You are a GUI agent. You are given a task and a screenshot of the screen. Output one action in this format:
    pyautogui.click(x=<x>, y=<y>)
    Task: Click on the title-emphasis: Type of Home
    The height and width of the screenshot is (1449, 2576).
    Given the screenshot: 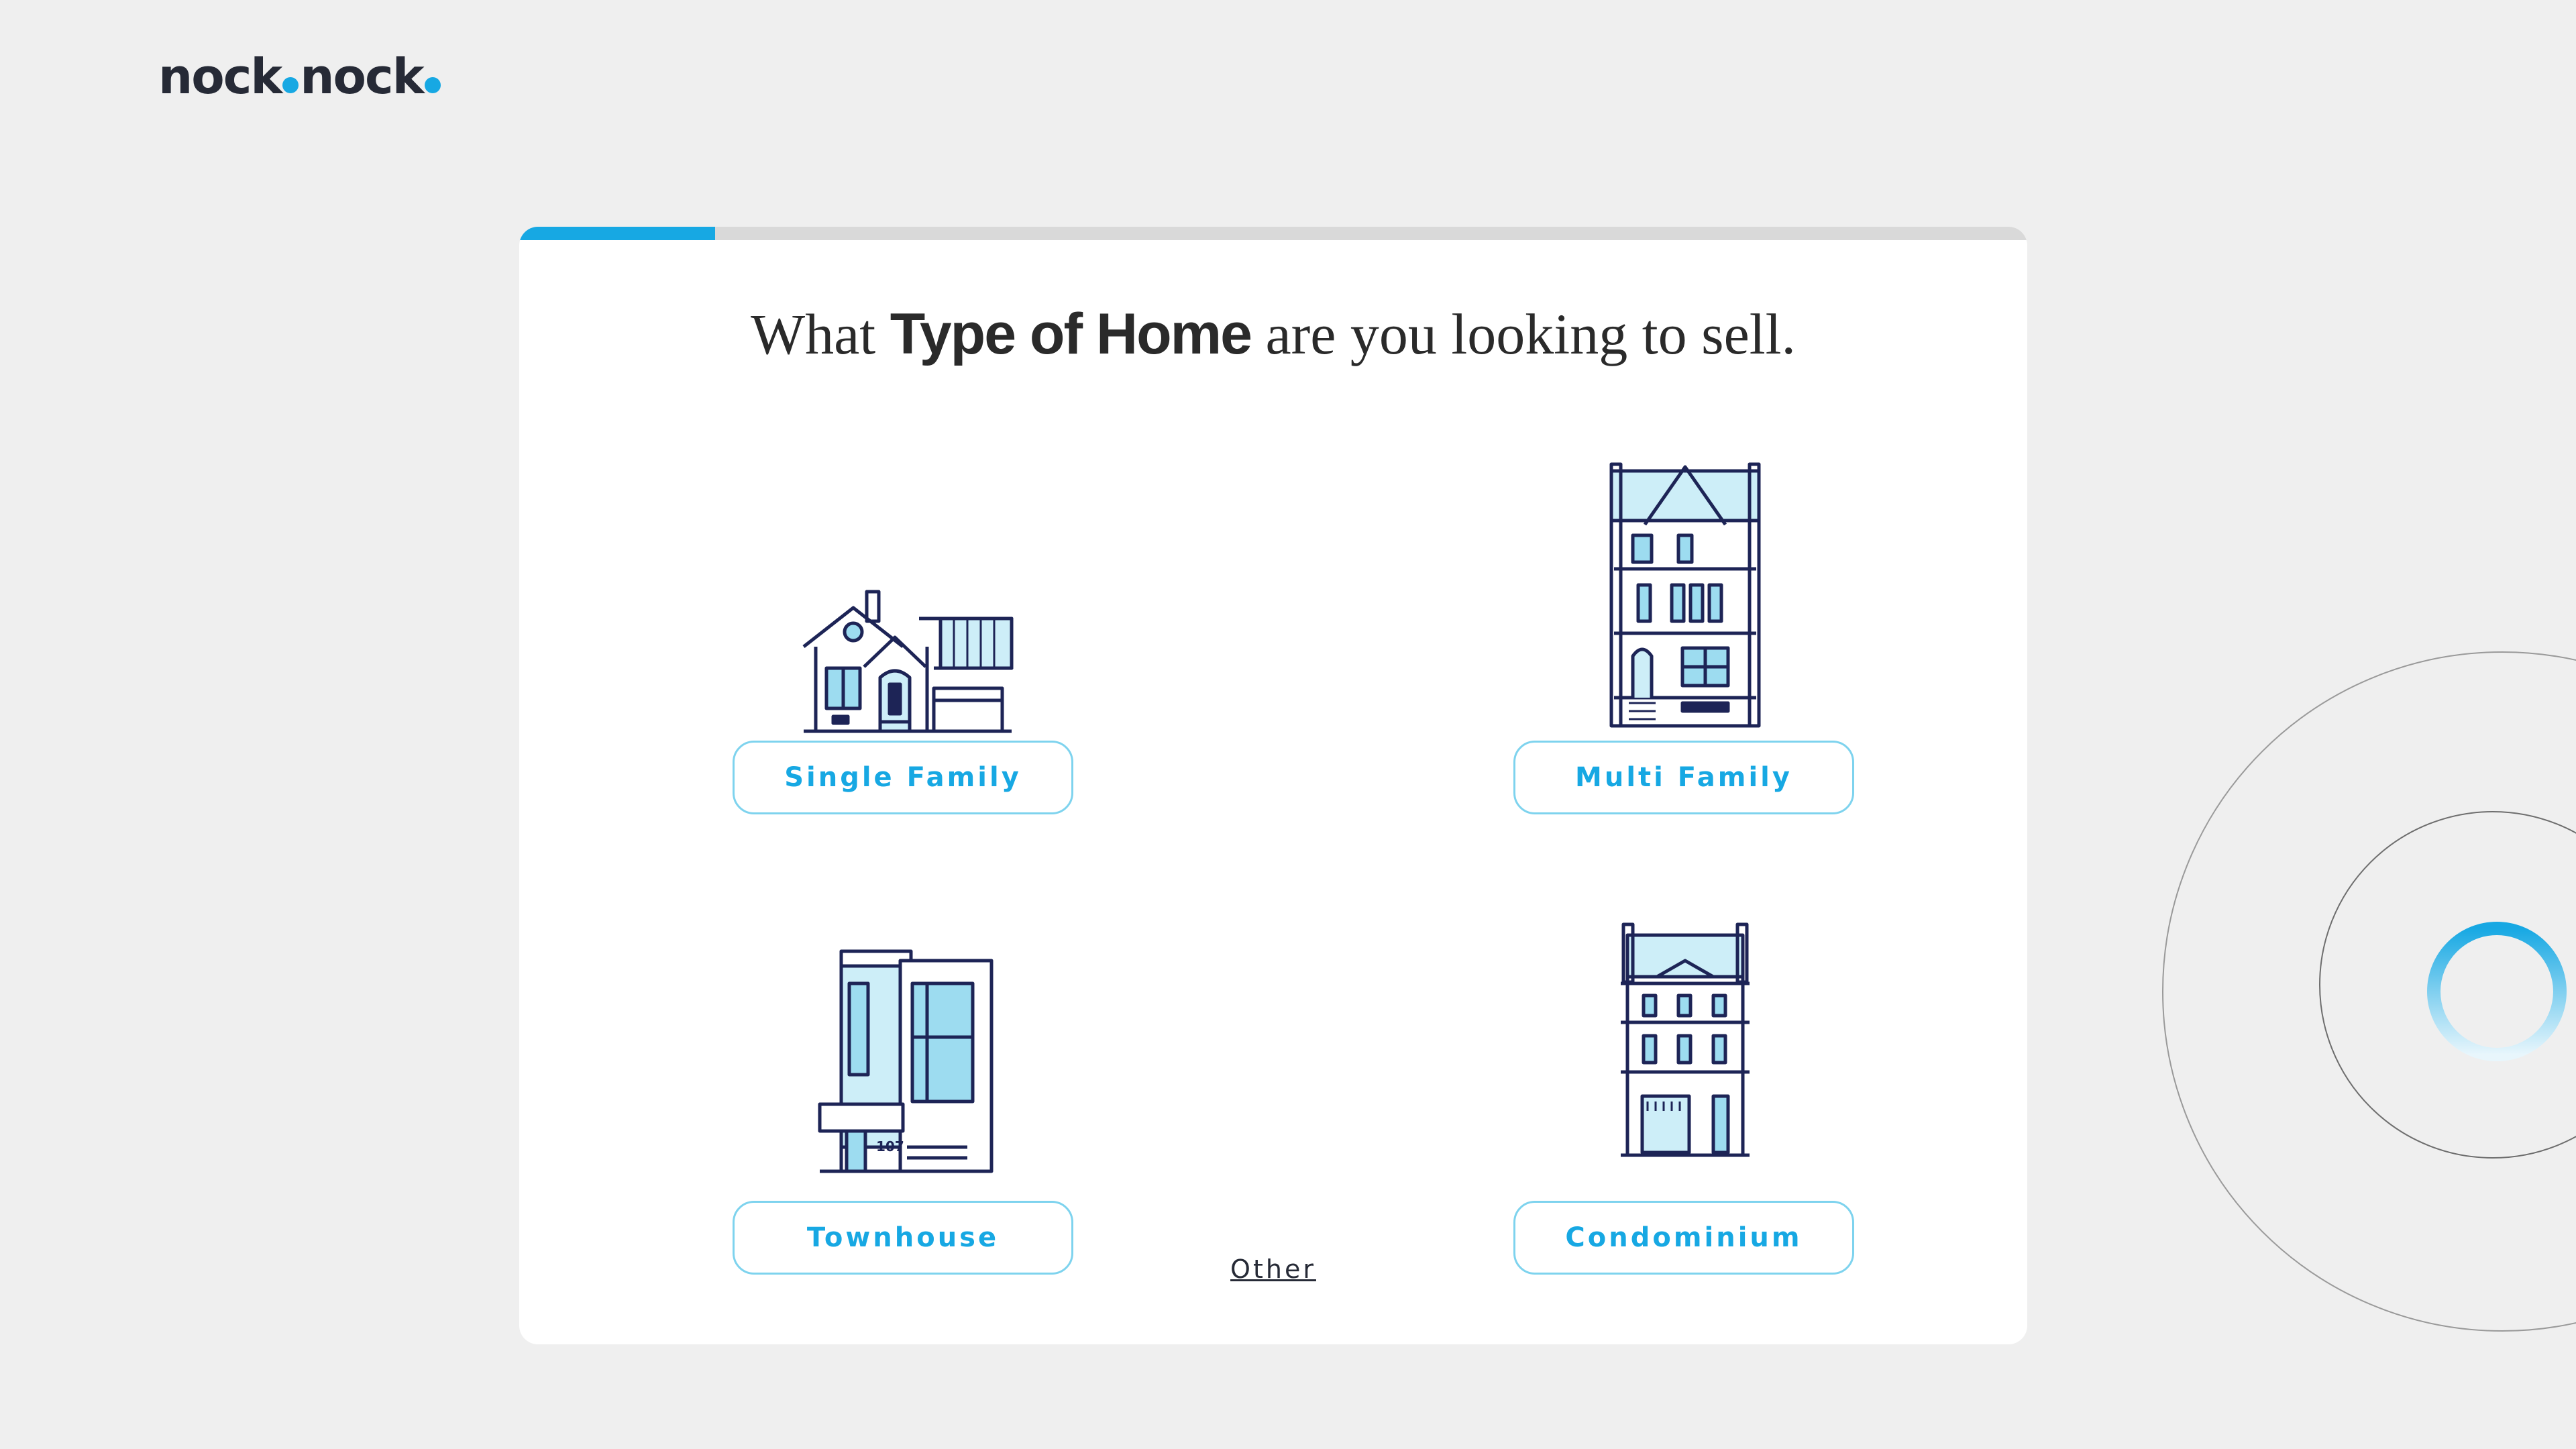 What is the action you would take?
    pyautogui.click(x=1071, y=334)
    